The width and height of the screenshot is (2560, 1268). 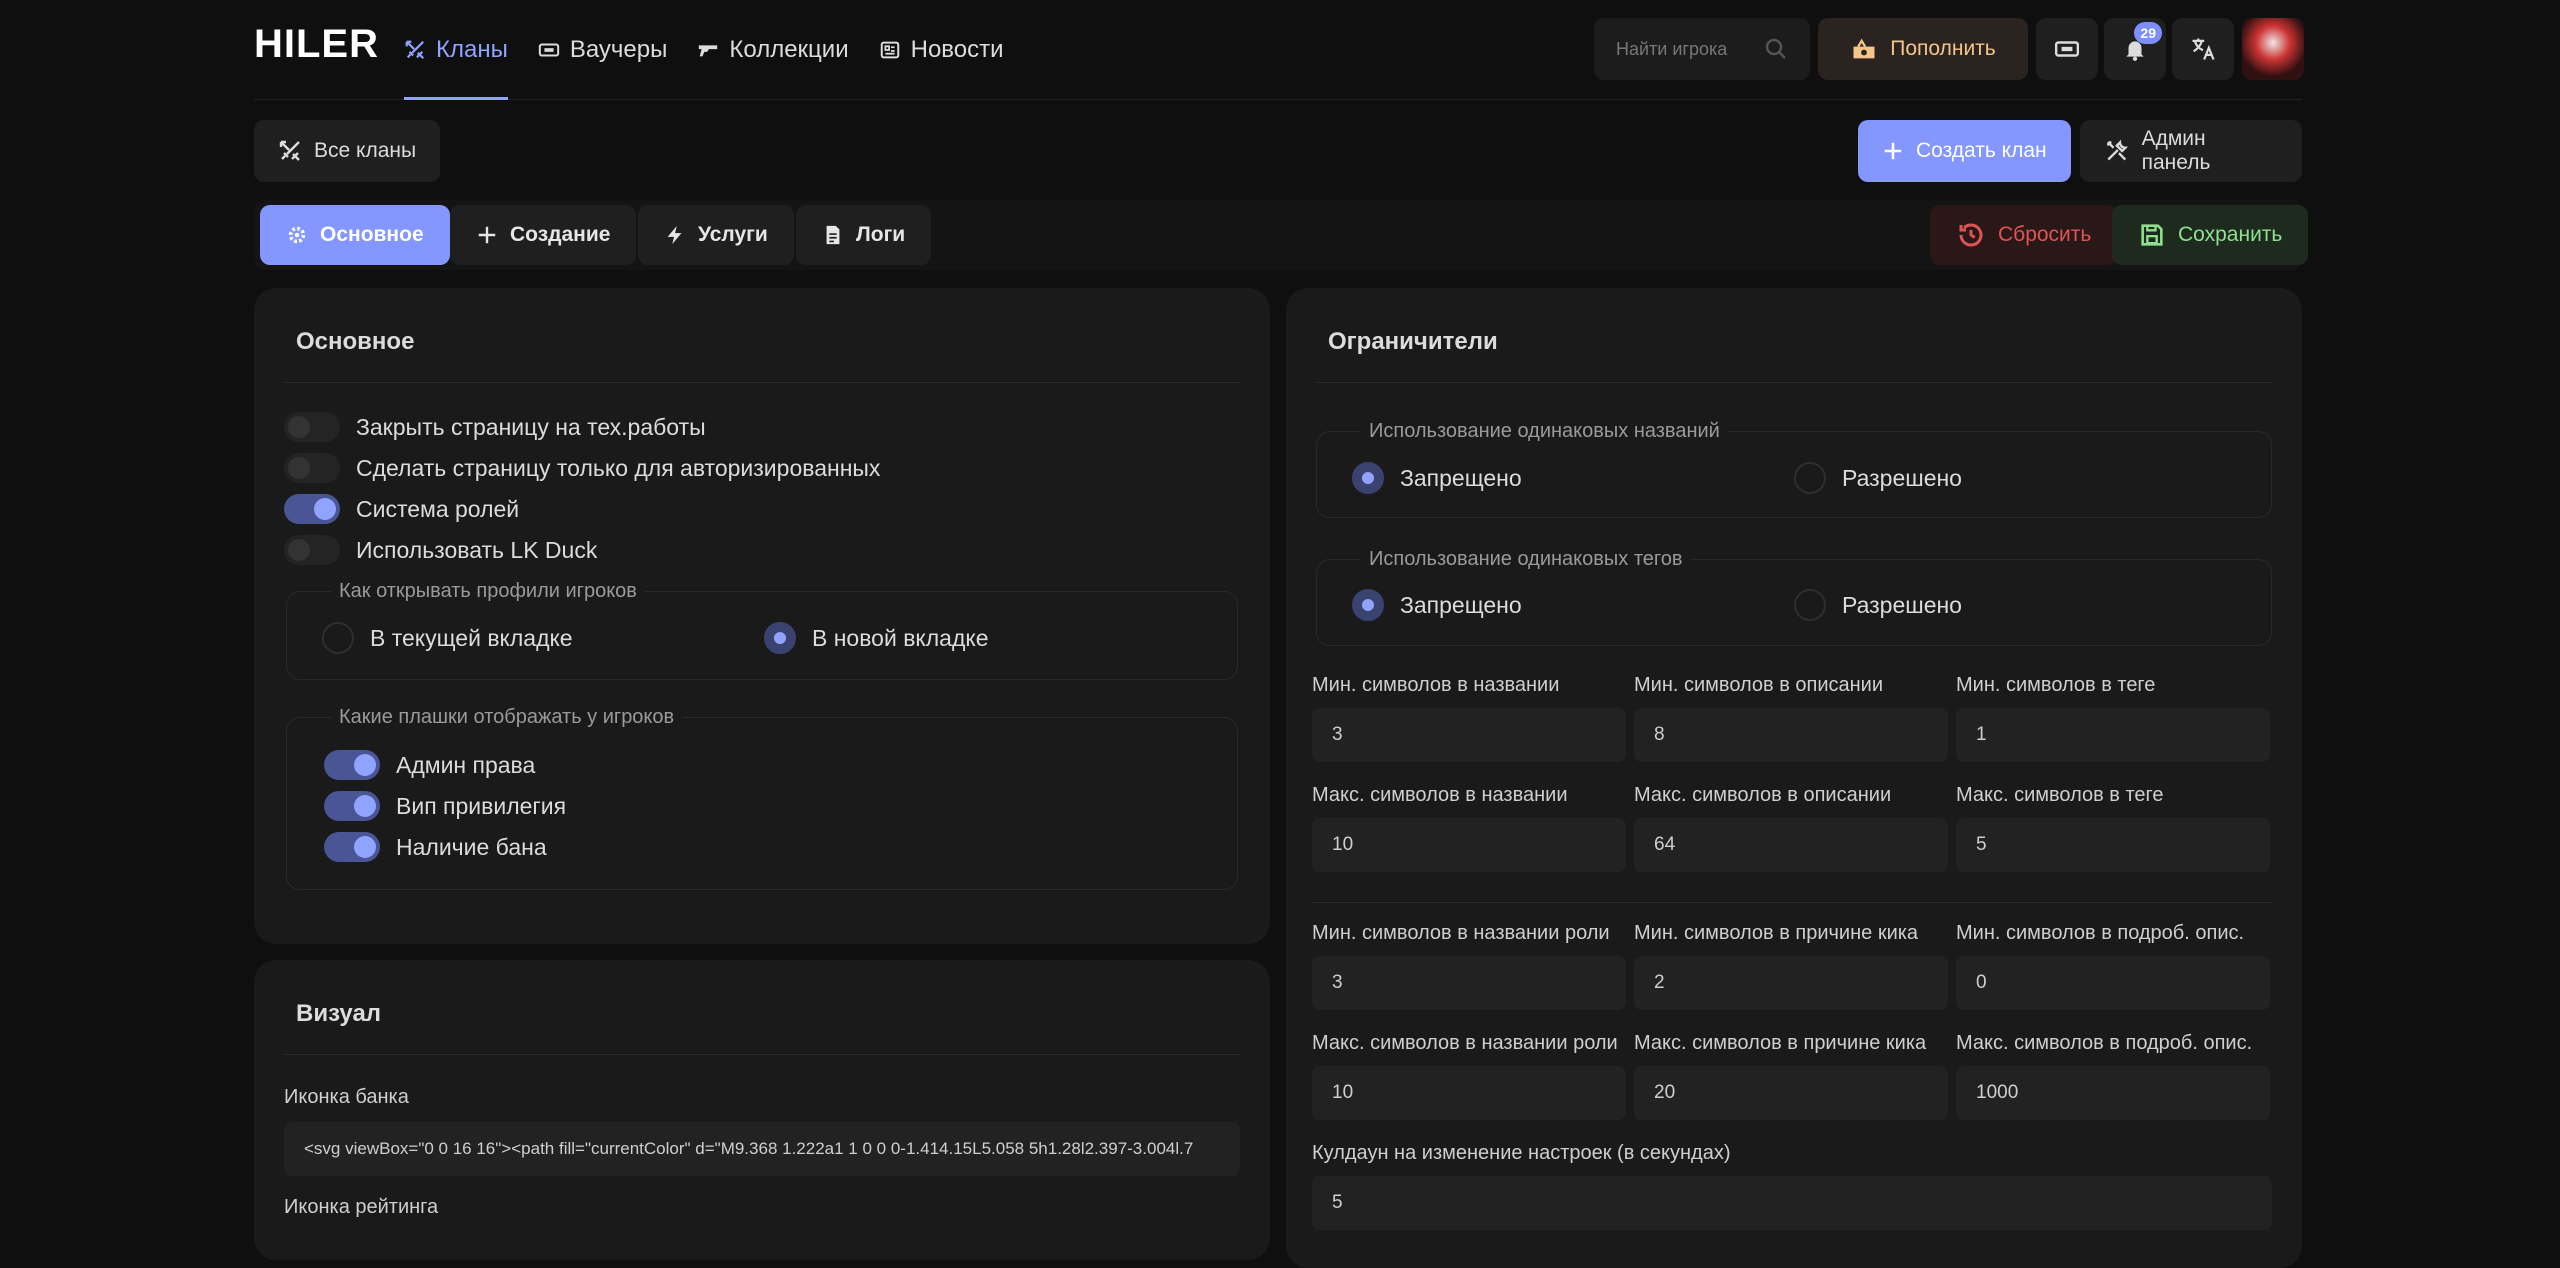 I want to click on toggle-roles, so click(x=312, y=509).